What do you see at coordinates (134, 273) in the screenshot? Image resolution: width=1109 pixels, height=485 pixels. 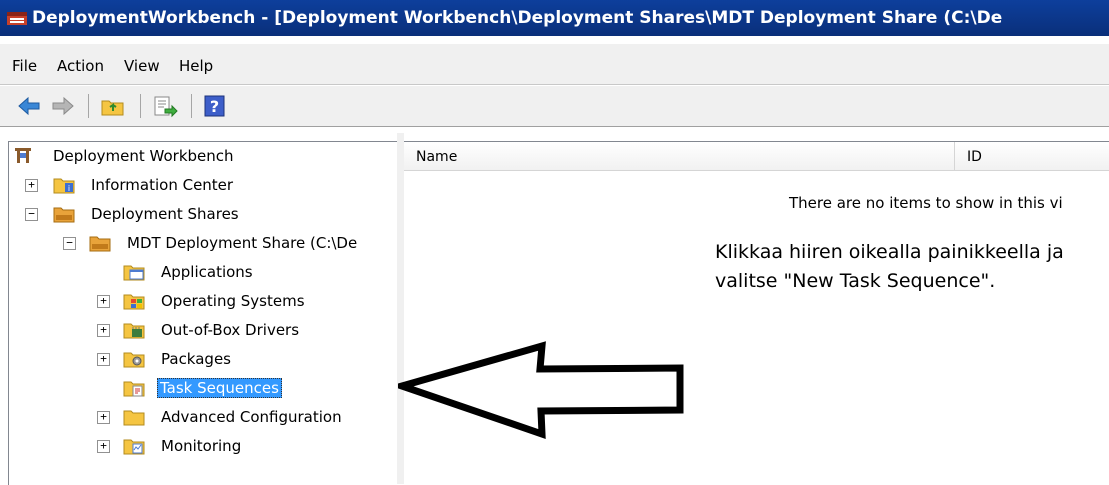 I see `applications-icon` at bounding box center [134, 273].